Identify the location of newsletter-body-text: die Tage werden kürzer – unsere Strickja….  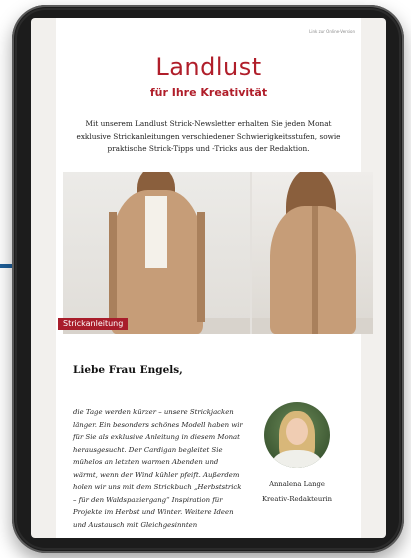
(158, 468).